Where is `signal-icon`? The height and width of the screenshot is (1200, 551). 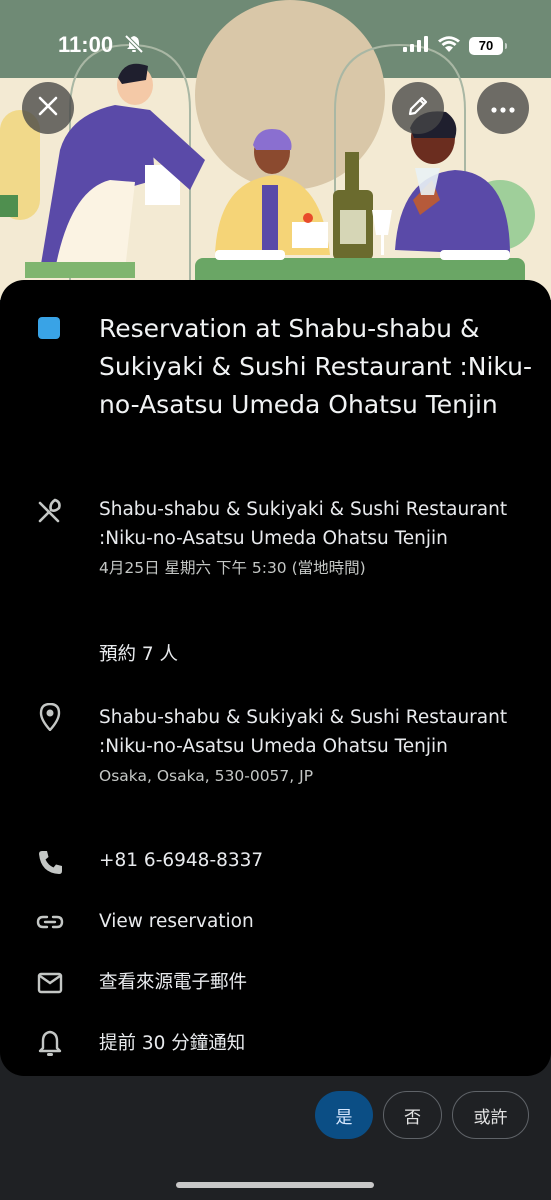
signal-icon is located at coordinates (416, 45).